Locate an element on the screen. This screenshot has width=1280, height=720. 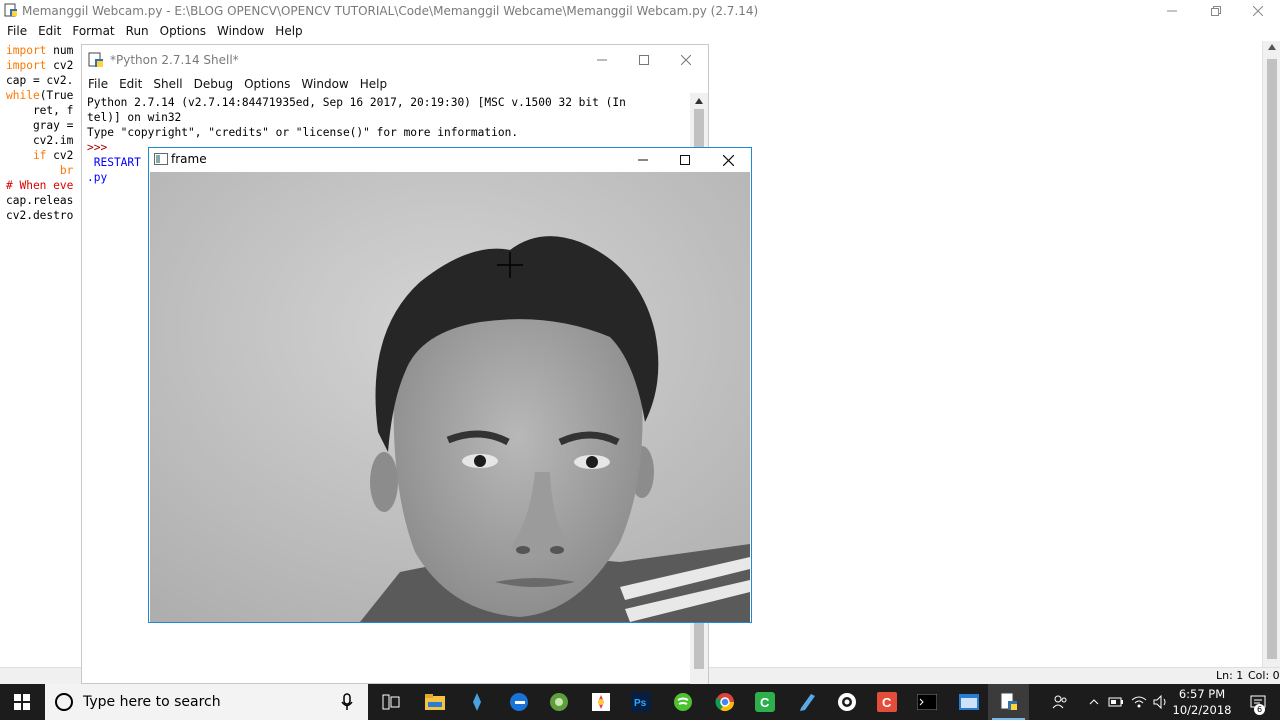
chrome-icon is located at coordinates (724, 702).